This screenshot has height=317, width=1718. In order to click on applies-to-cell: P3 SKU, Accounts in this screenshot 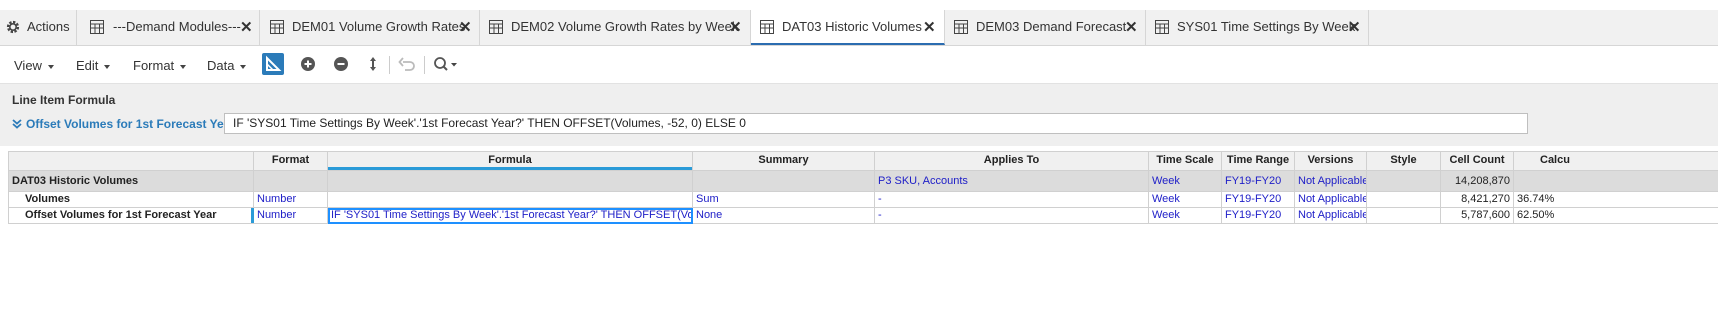, I will do `click(1012, 181)`.